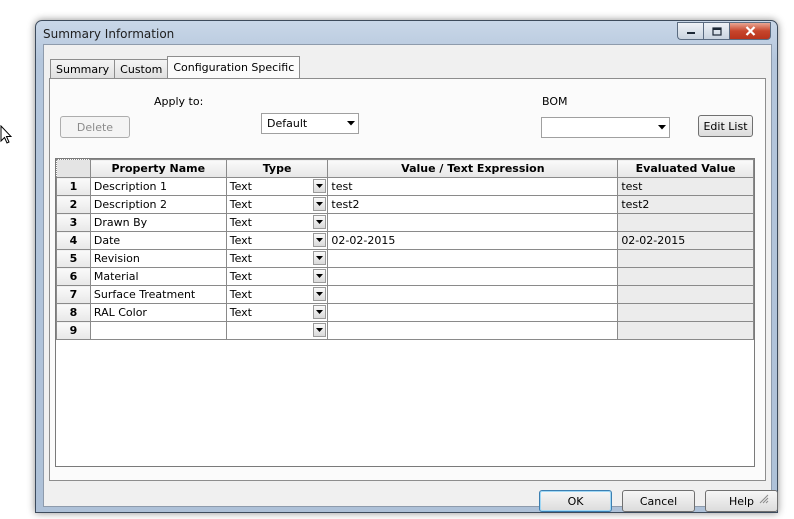  I want to click on window-controls, so click(724, 31).